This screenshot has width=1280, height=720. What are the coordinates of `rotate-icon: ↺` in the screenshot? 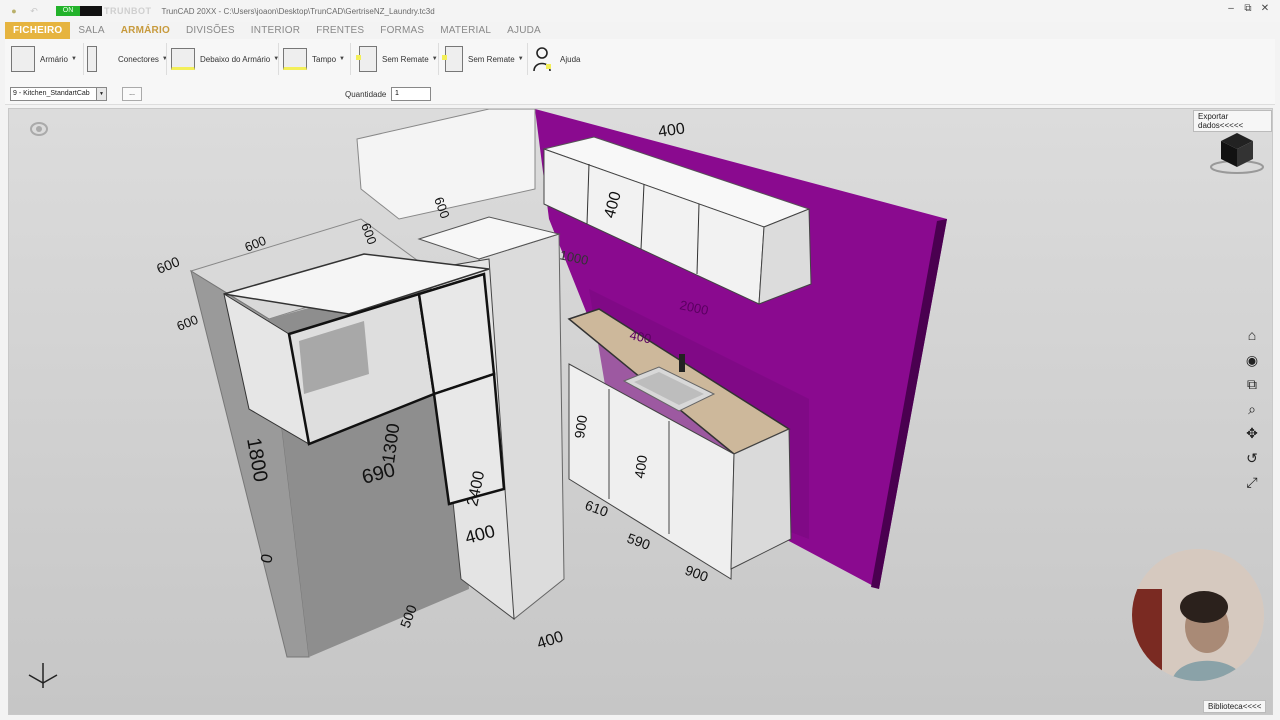 It's located at (1252, 458).